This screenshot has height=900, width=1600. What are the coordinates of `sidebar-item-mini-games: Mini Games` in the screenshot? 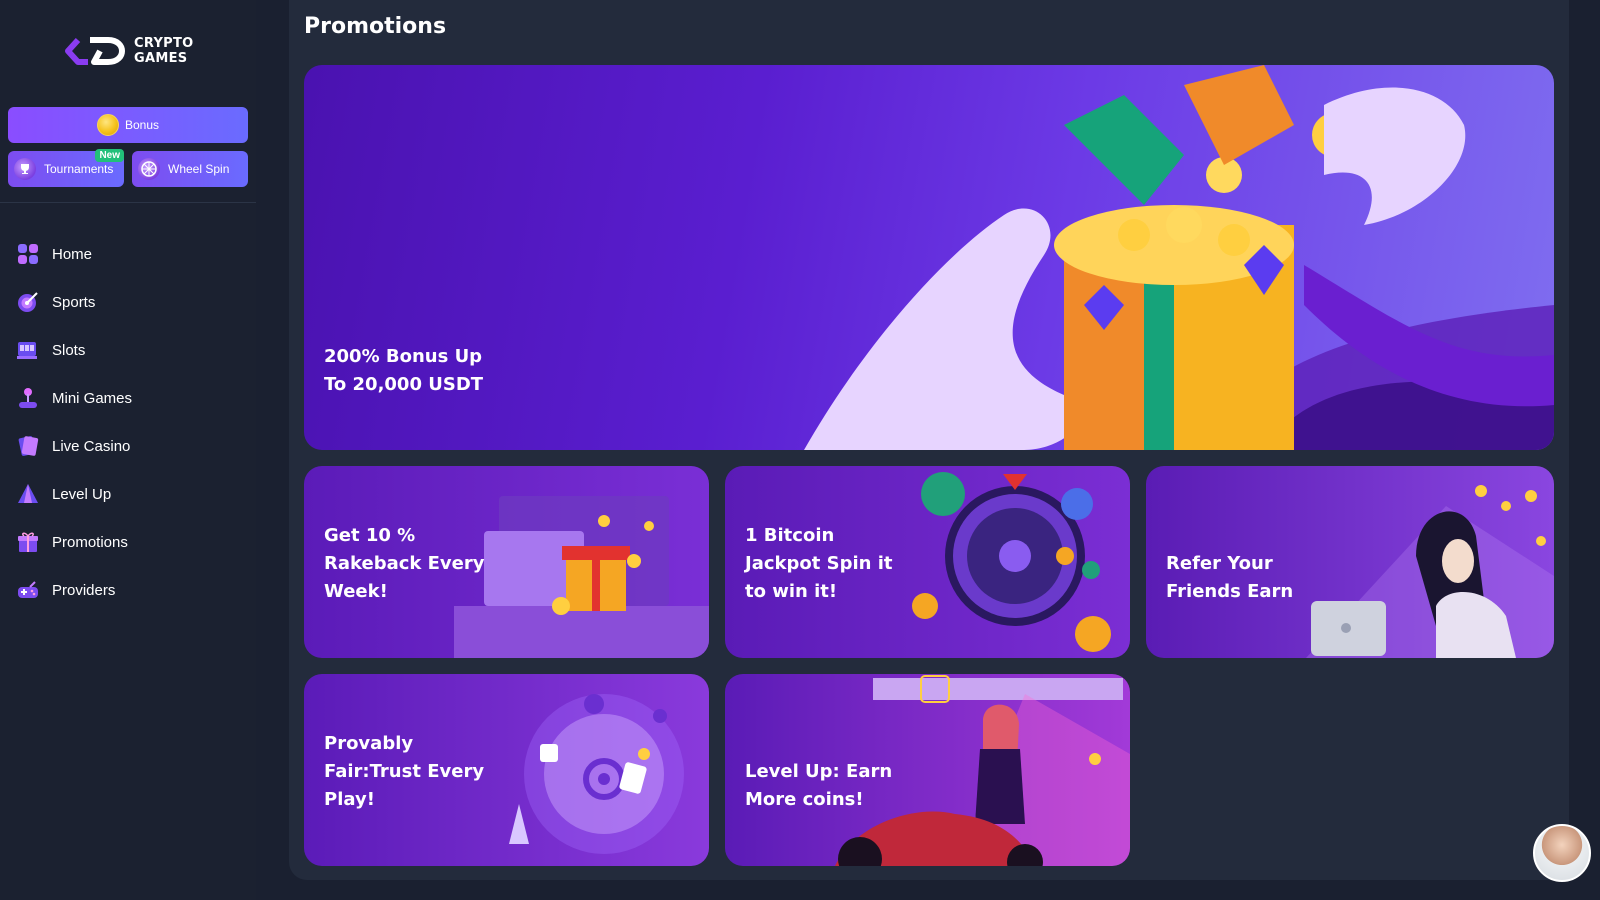 It's located at (128, 398).